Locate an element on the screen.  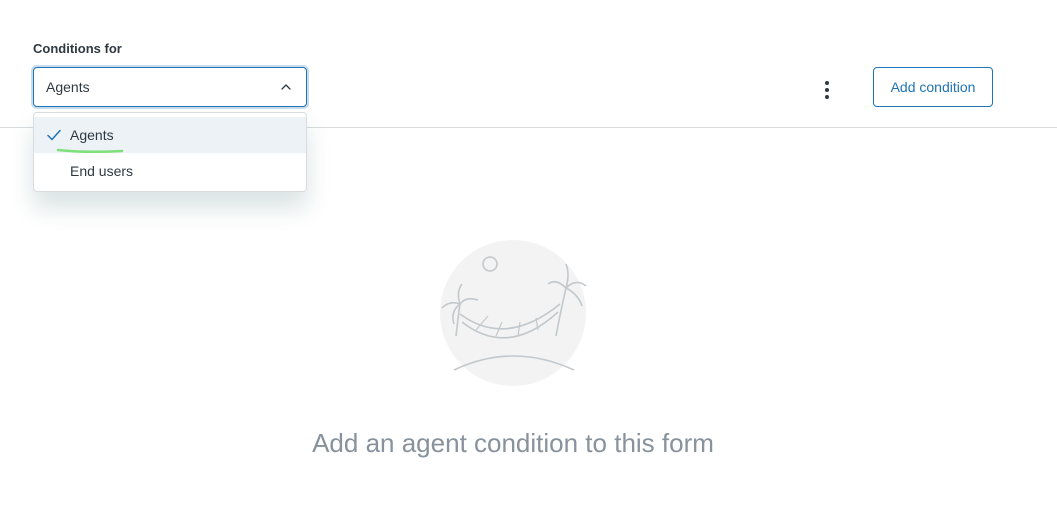
conditions-for-dropdown-menu: Agents End users is located at coordinates (170, 152).